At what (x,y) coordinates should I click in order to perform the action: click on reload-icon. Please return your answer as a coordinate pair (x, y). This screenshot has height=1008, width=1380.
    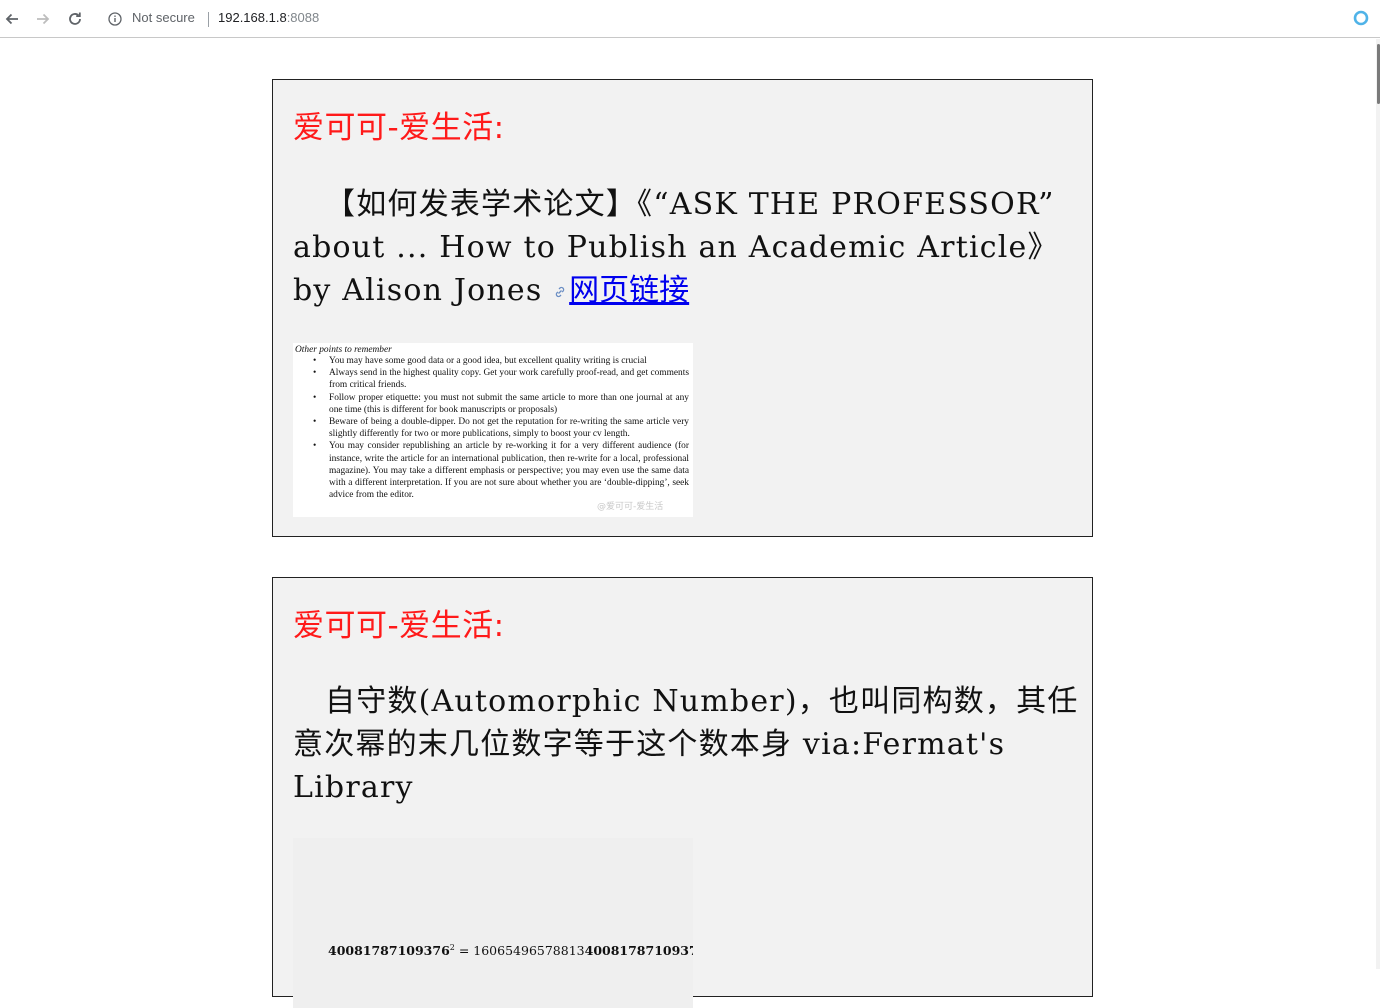
    Looking at the image, I should click on (75, 18).